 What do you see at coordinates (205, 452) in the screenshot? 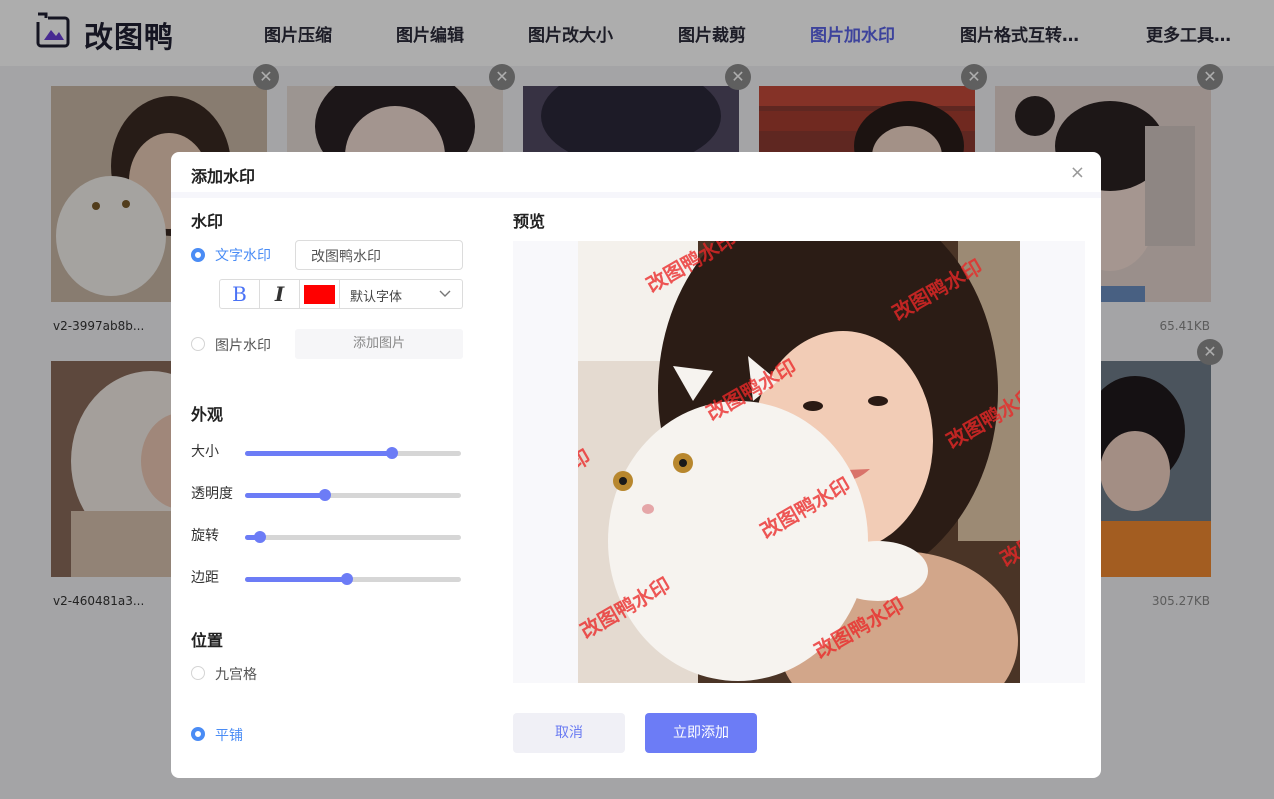
I see `size-slider-label: 大小` at bounding box center [205, 452].